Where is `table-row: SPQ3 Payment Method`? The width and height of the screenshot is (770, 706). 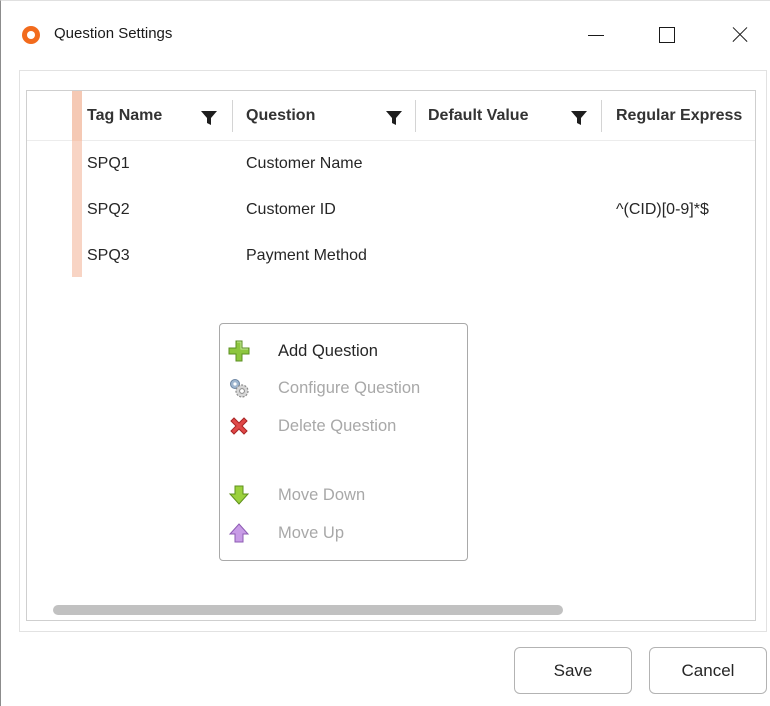
table-row: SPQ3 Payment Method is located at coordinates (391, 256).